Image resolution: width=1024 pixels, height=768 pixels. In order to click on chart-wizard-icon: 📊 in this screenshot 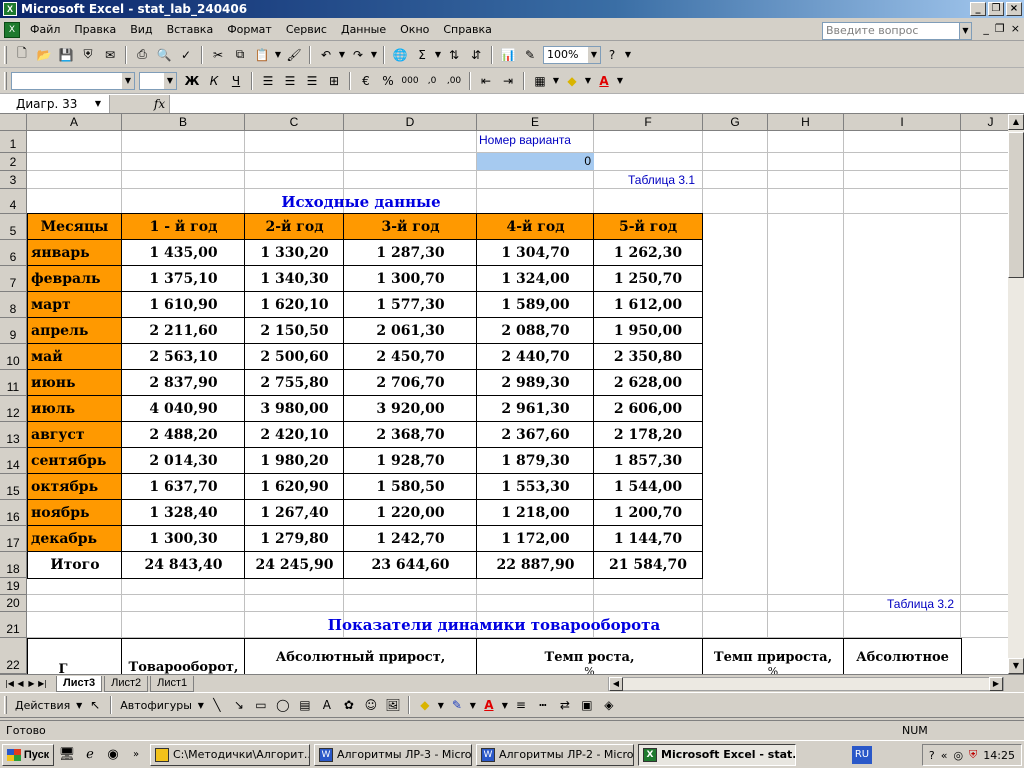, I will do `click(508, 55)`.